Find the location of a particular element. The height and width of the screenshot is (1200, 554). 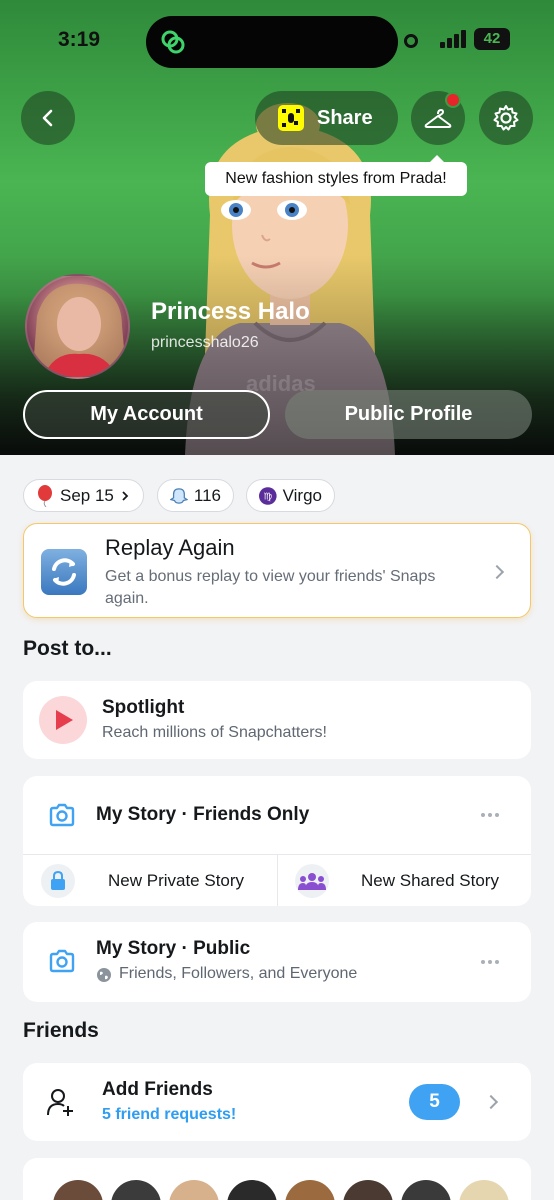

friend-requests-label: 5 friend requests! is located at coordinates (169, 1114).